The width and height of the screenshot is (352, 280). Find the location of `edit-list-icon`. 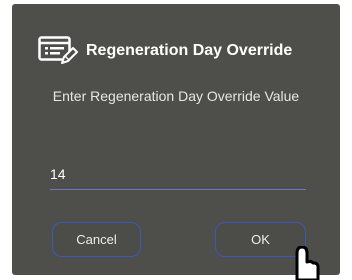

edit-list-icon is located at coordinates (58, 50).